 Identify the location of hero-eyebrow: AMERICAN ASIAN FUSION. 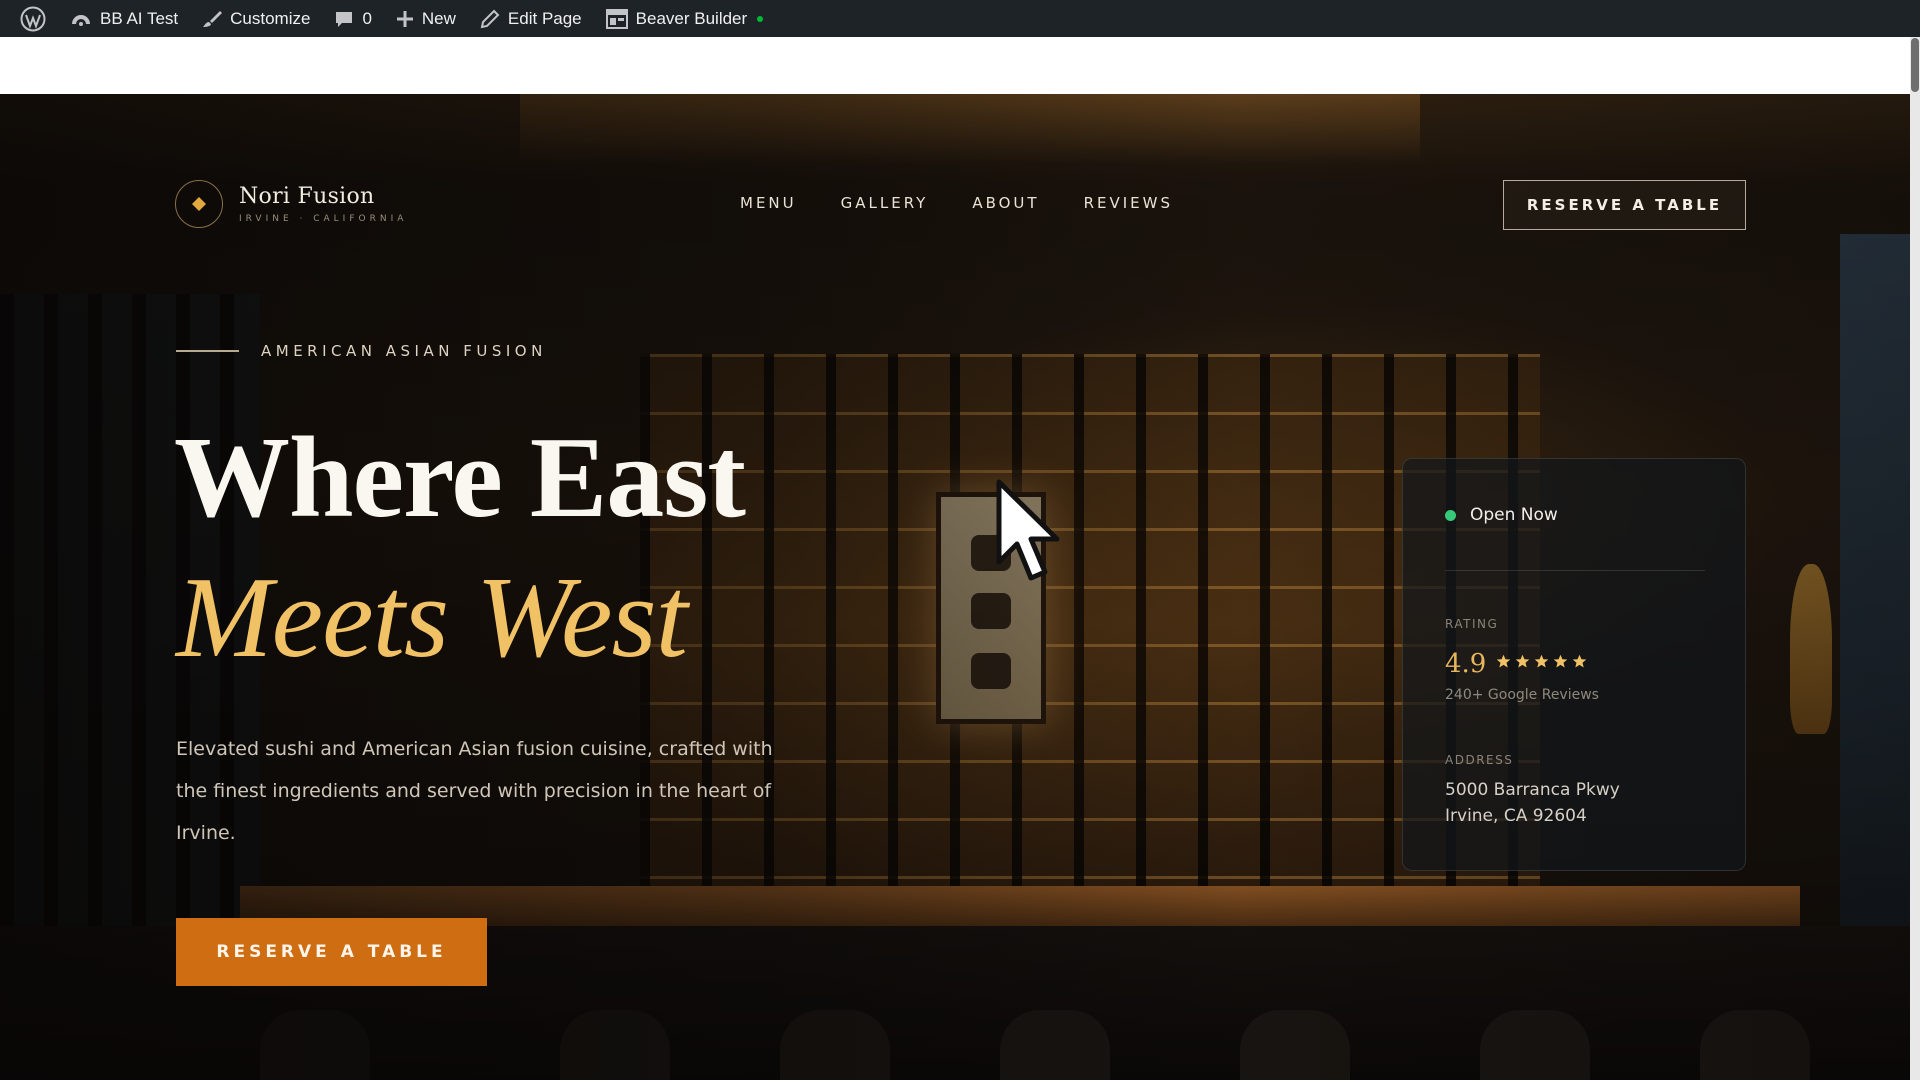
(361, 351).